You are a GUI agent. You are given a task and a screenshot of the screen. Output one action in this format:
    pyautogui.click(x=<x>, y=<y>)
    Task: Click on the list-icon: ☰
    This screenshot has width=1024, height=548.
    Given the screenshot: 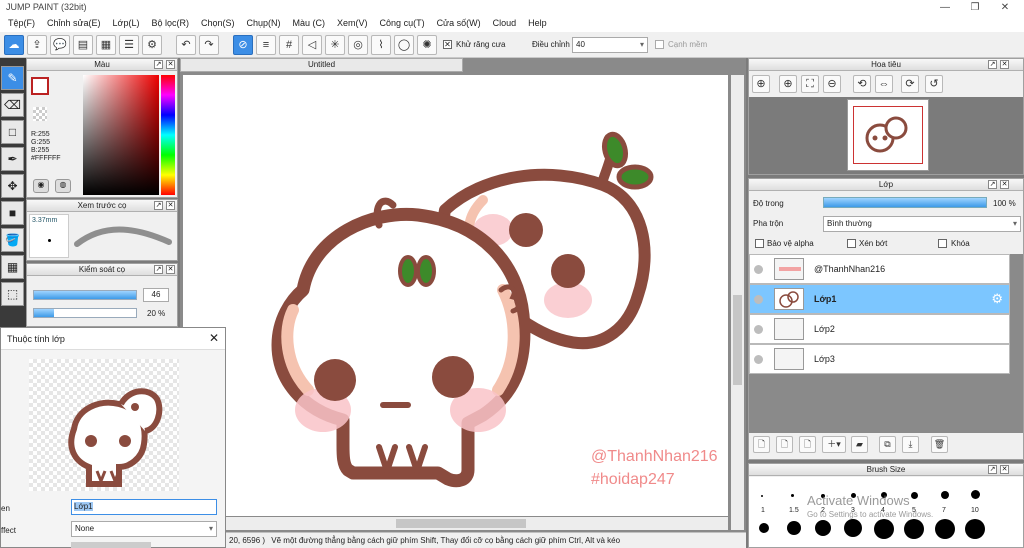 What is the action you would take?
    pyautogui.click(x=129, y=45)
    